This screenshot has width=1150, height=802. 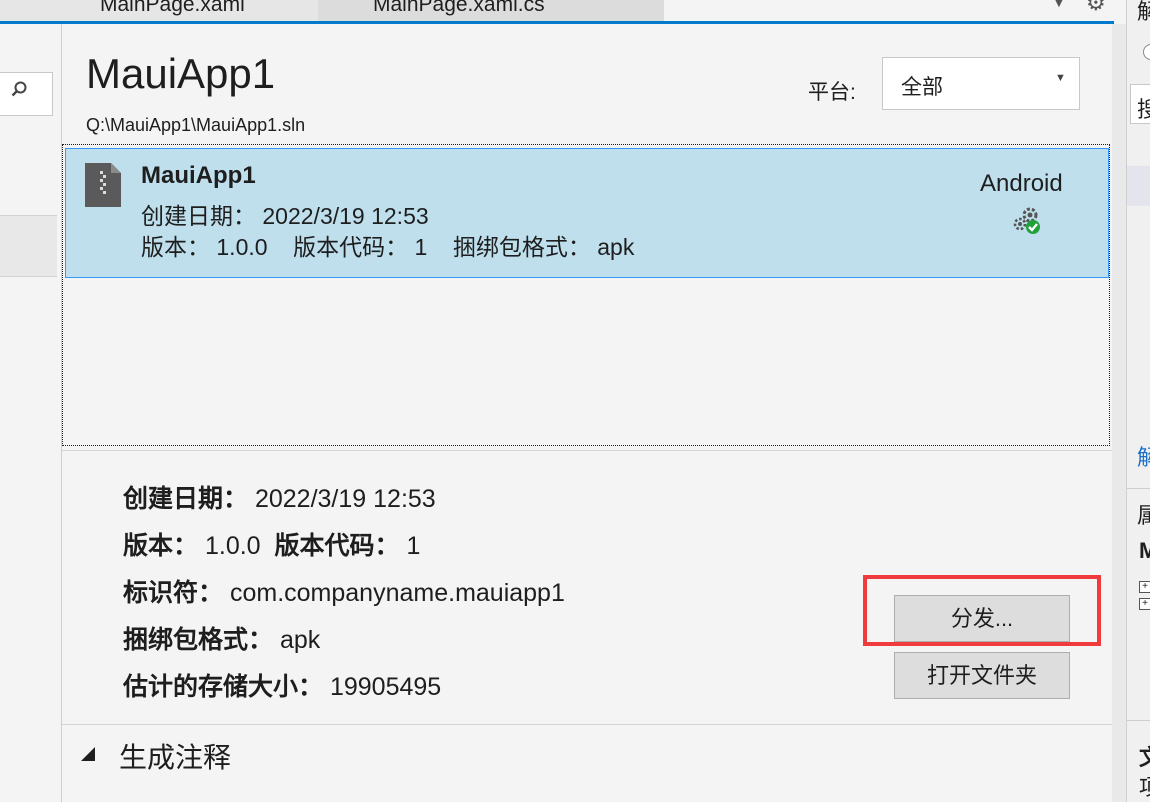 I want to click on archive-version-info: 版本： 1.0.0 版本代码： 1 捆绑包格式： apk, so click(x=388, y=247).